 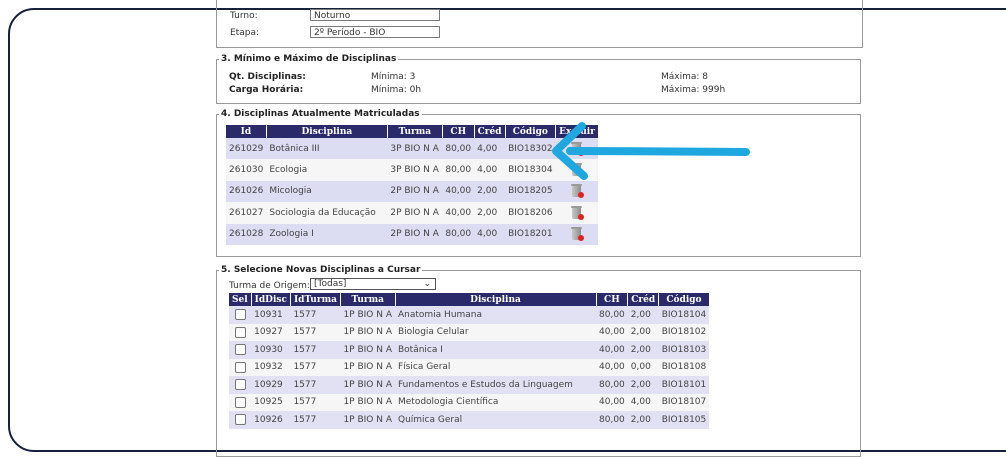 I want to click on col-ch: CH, so click(x=458, y=131).